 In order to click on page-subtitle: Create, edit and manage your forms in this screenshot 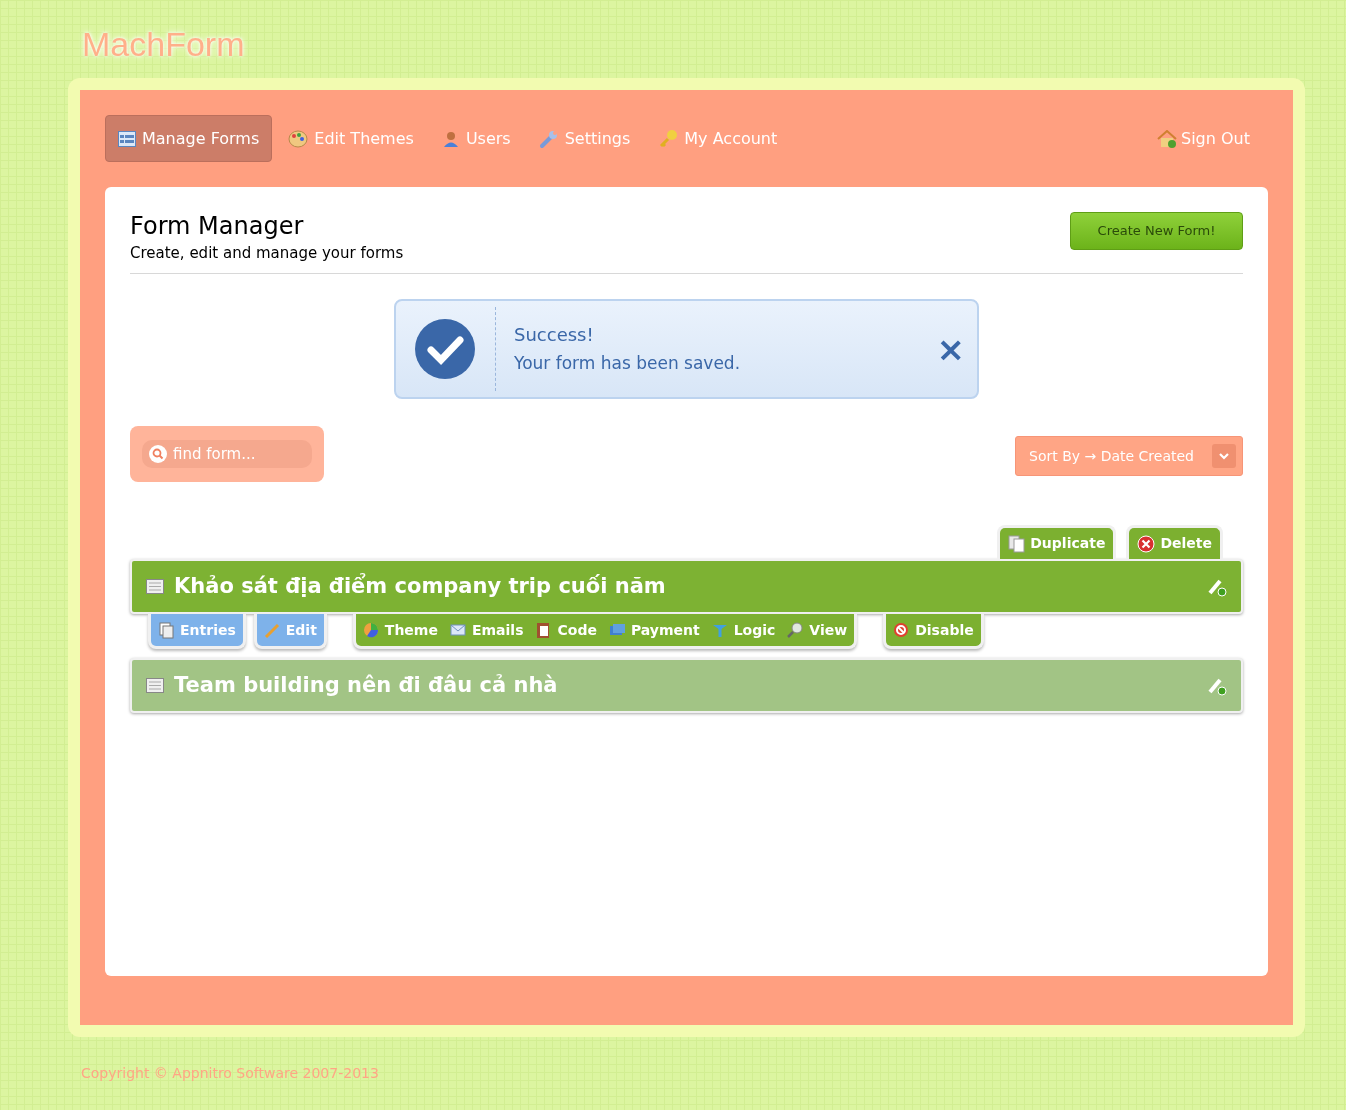, I will do `click(267, 253)`.